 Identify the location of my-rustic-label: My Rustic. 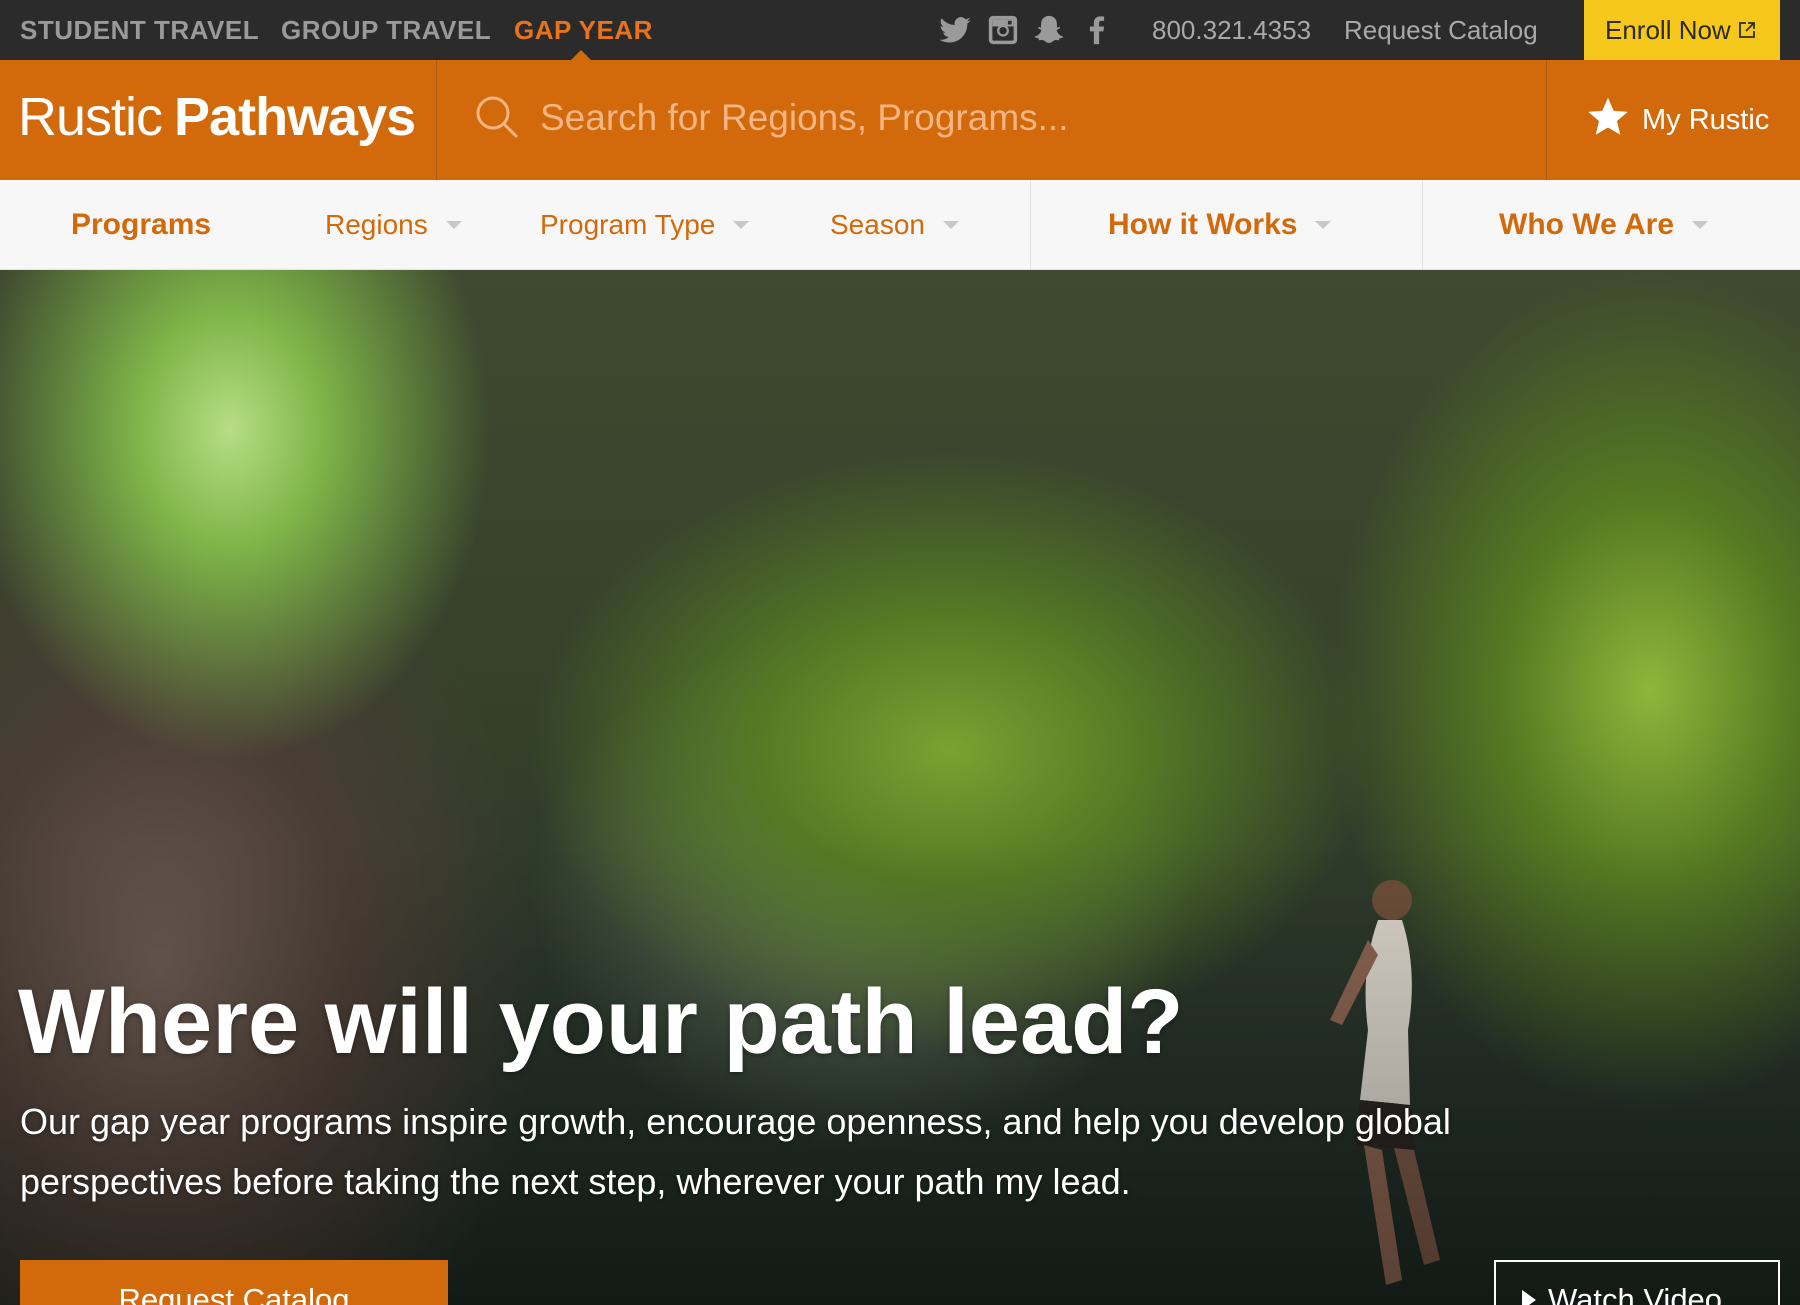
(1706, 120).